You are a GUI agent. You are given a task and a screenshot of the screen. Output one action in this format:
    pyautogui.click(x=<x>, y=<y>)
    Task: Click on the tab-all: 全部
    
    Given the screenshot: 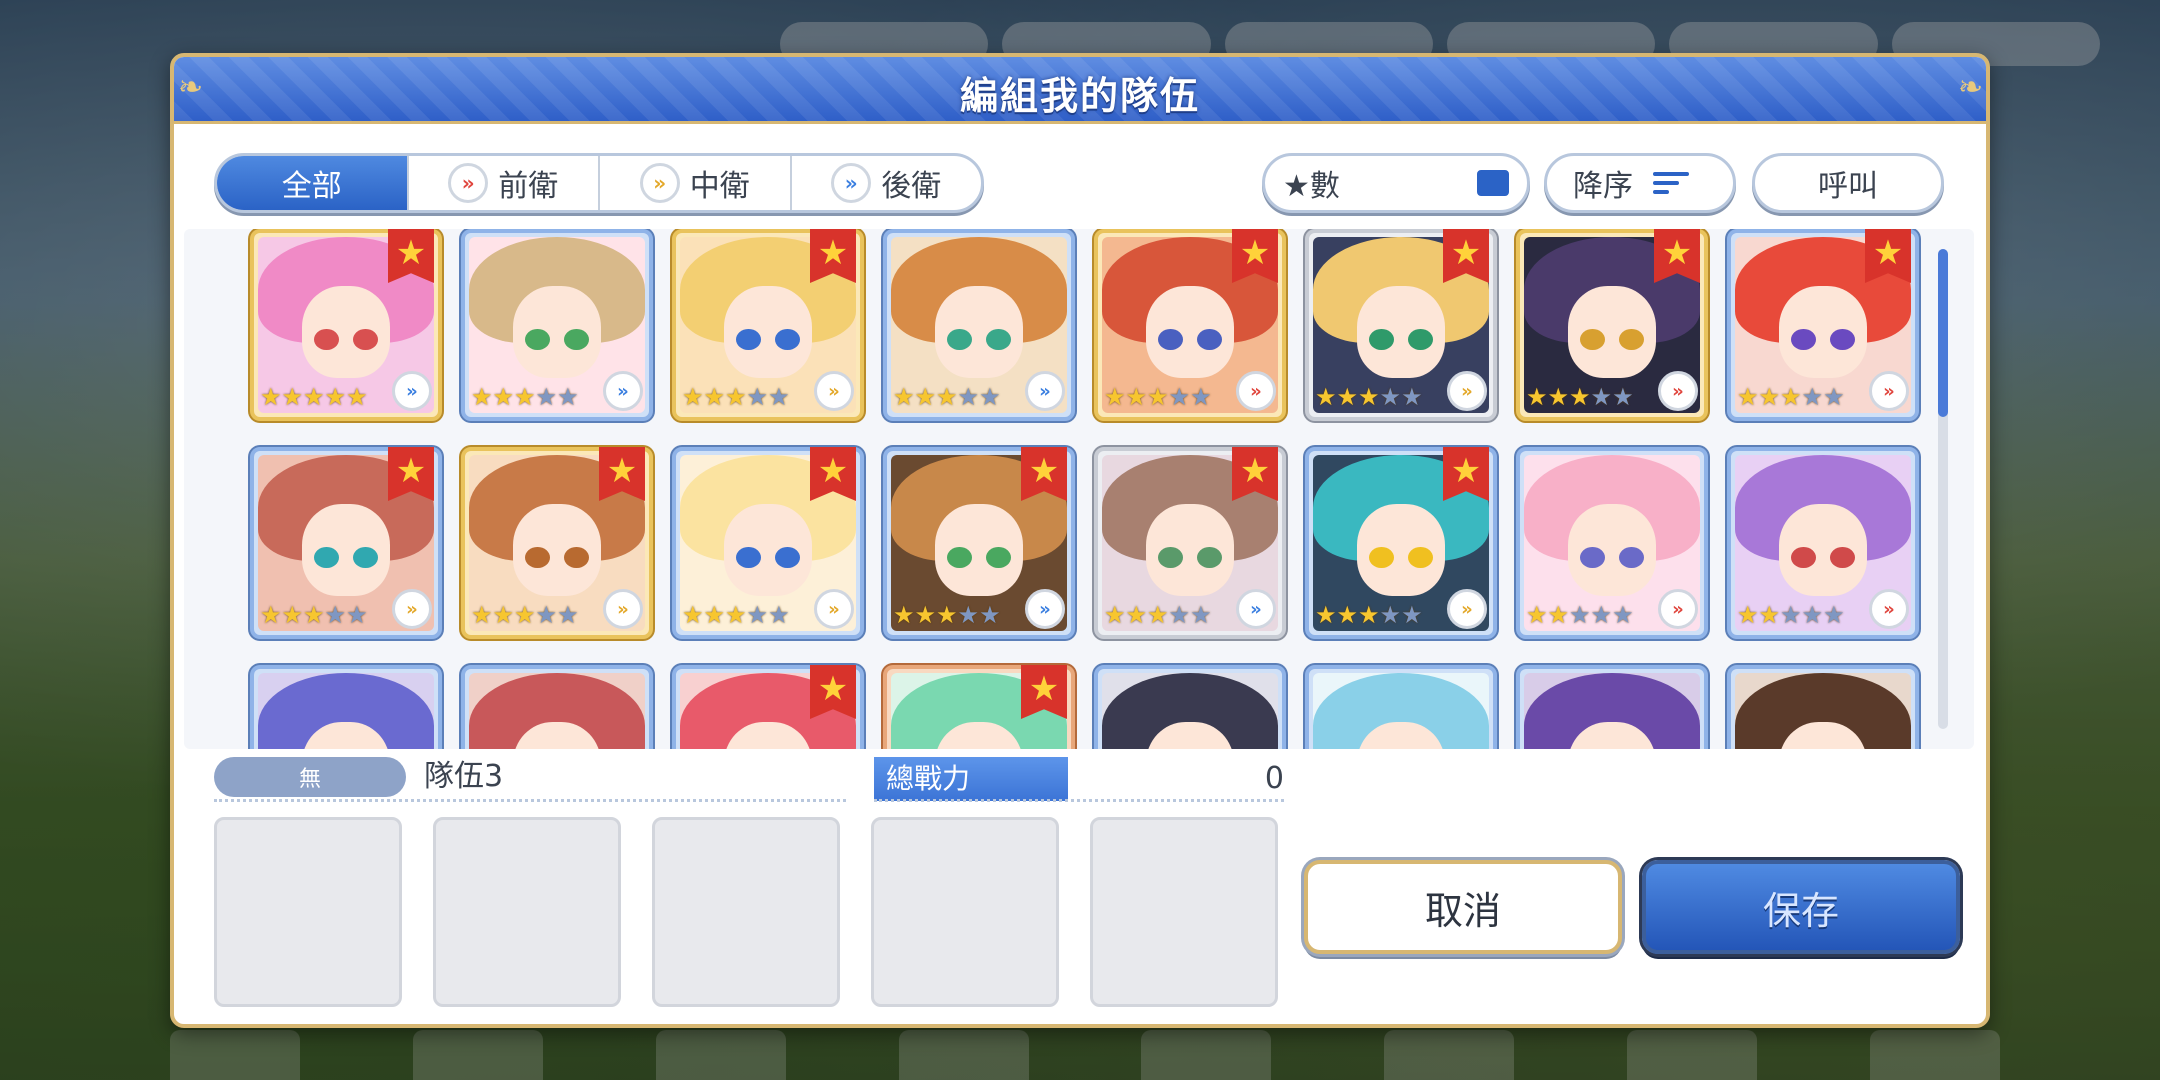 What is the action you would take?
    pyautogui.click(x=313, y=183)
    